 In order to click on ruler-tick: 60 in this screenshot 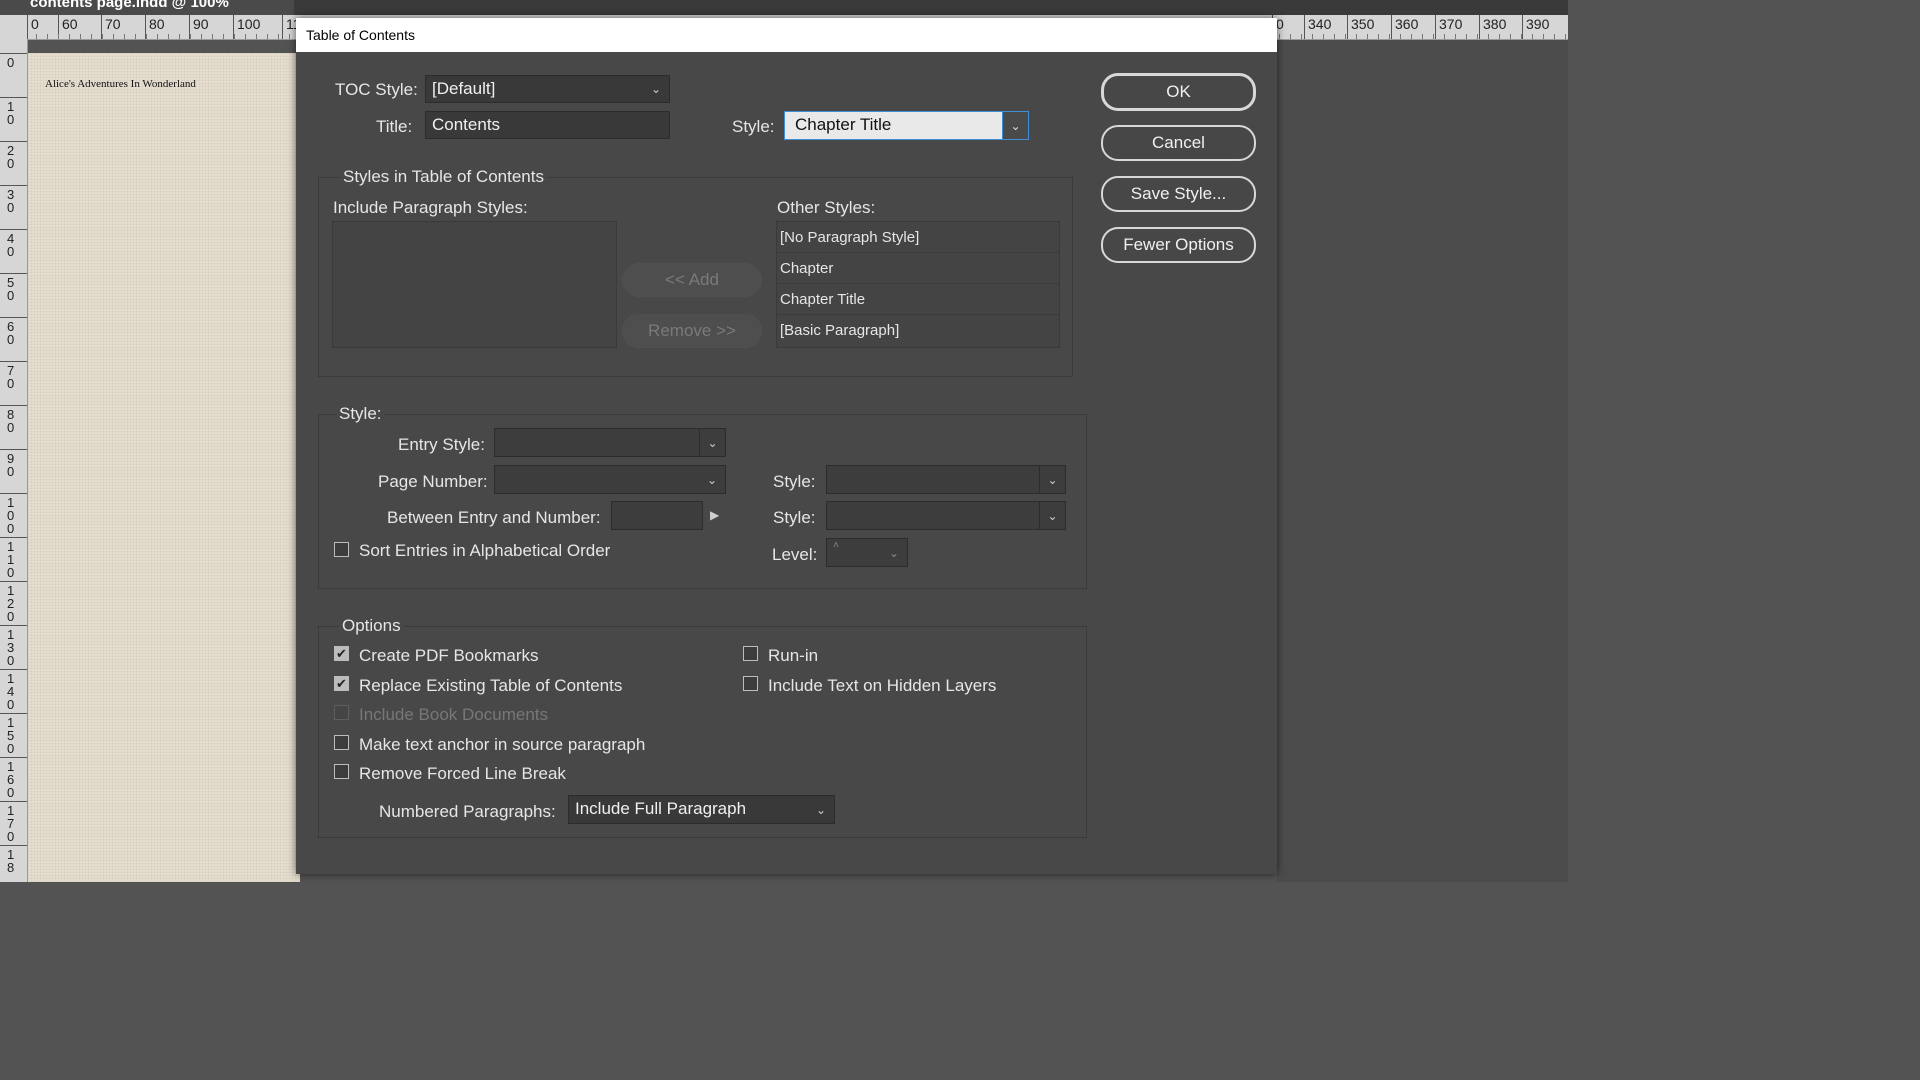, I will do `click(13, 331)`.